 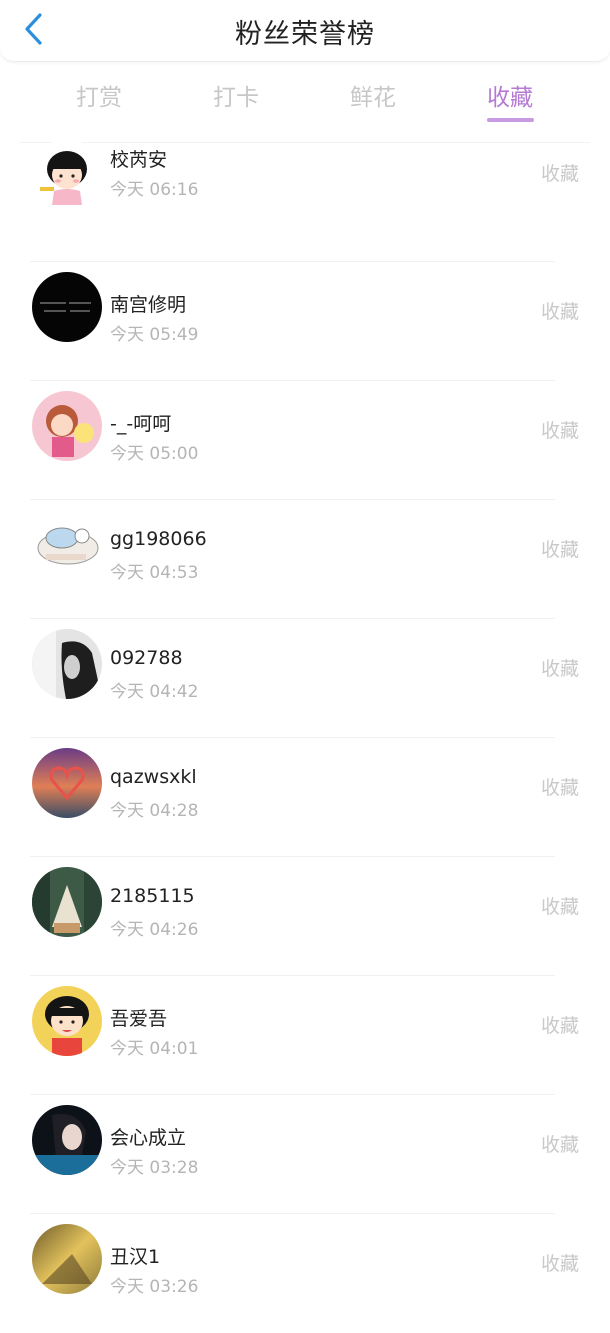 What do you see at coordinates (305, 797) in the screenshot?
I see `list-item: qazwsxkl 今天 04:28 收藏` at bounding box center [305, 797].